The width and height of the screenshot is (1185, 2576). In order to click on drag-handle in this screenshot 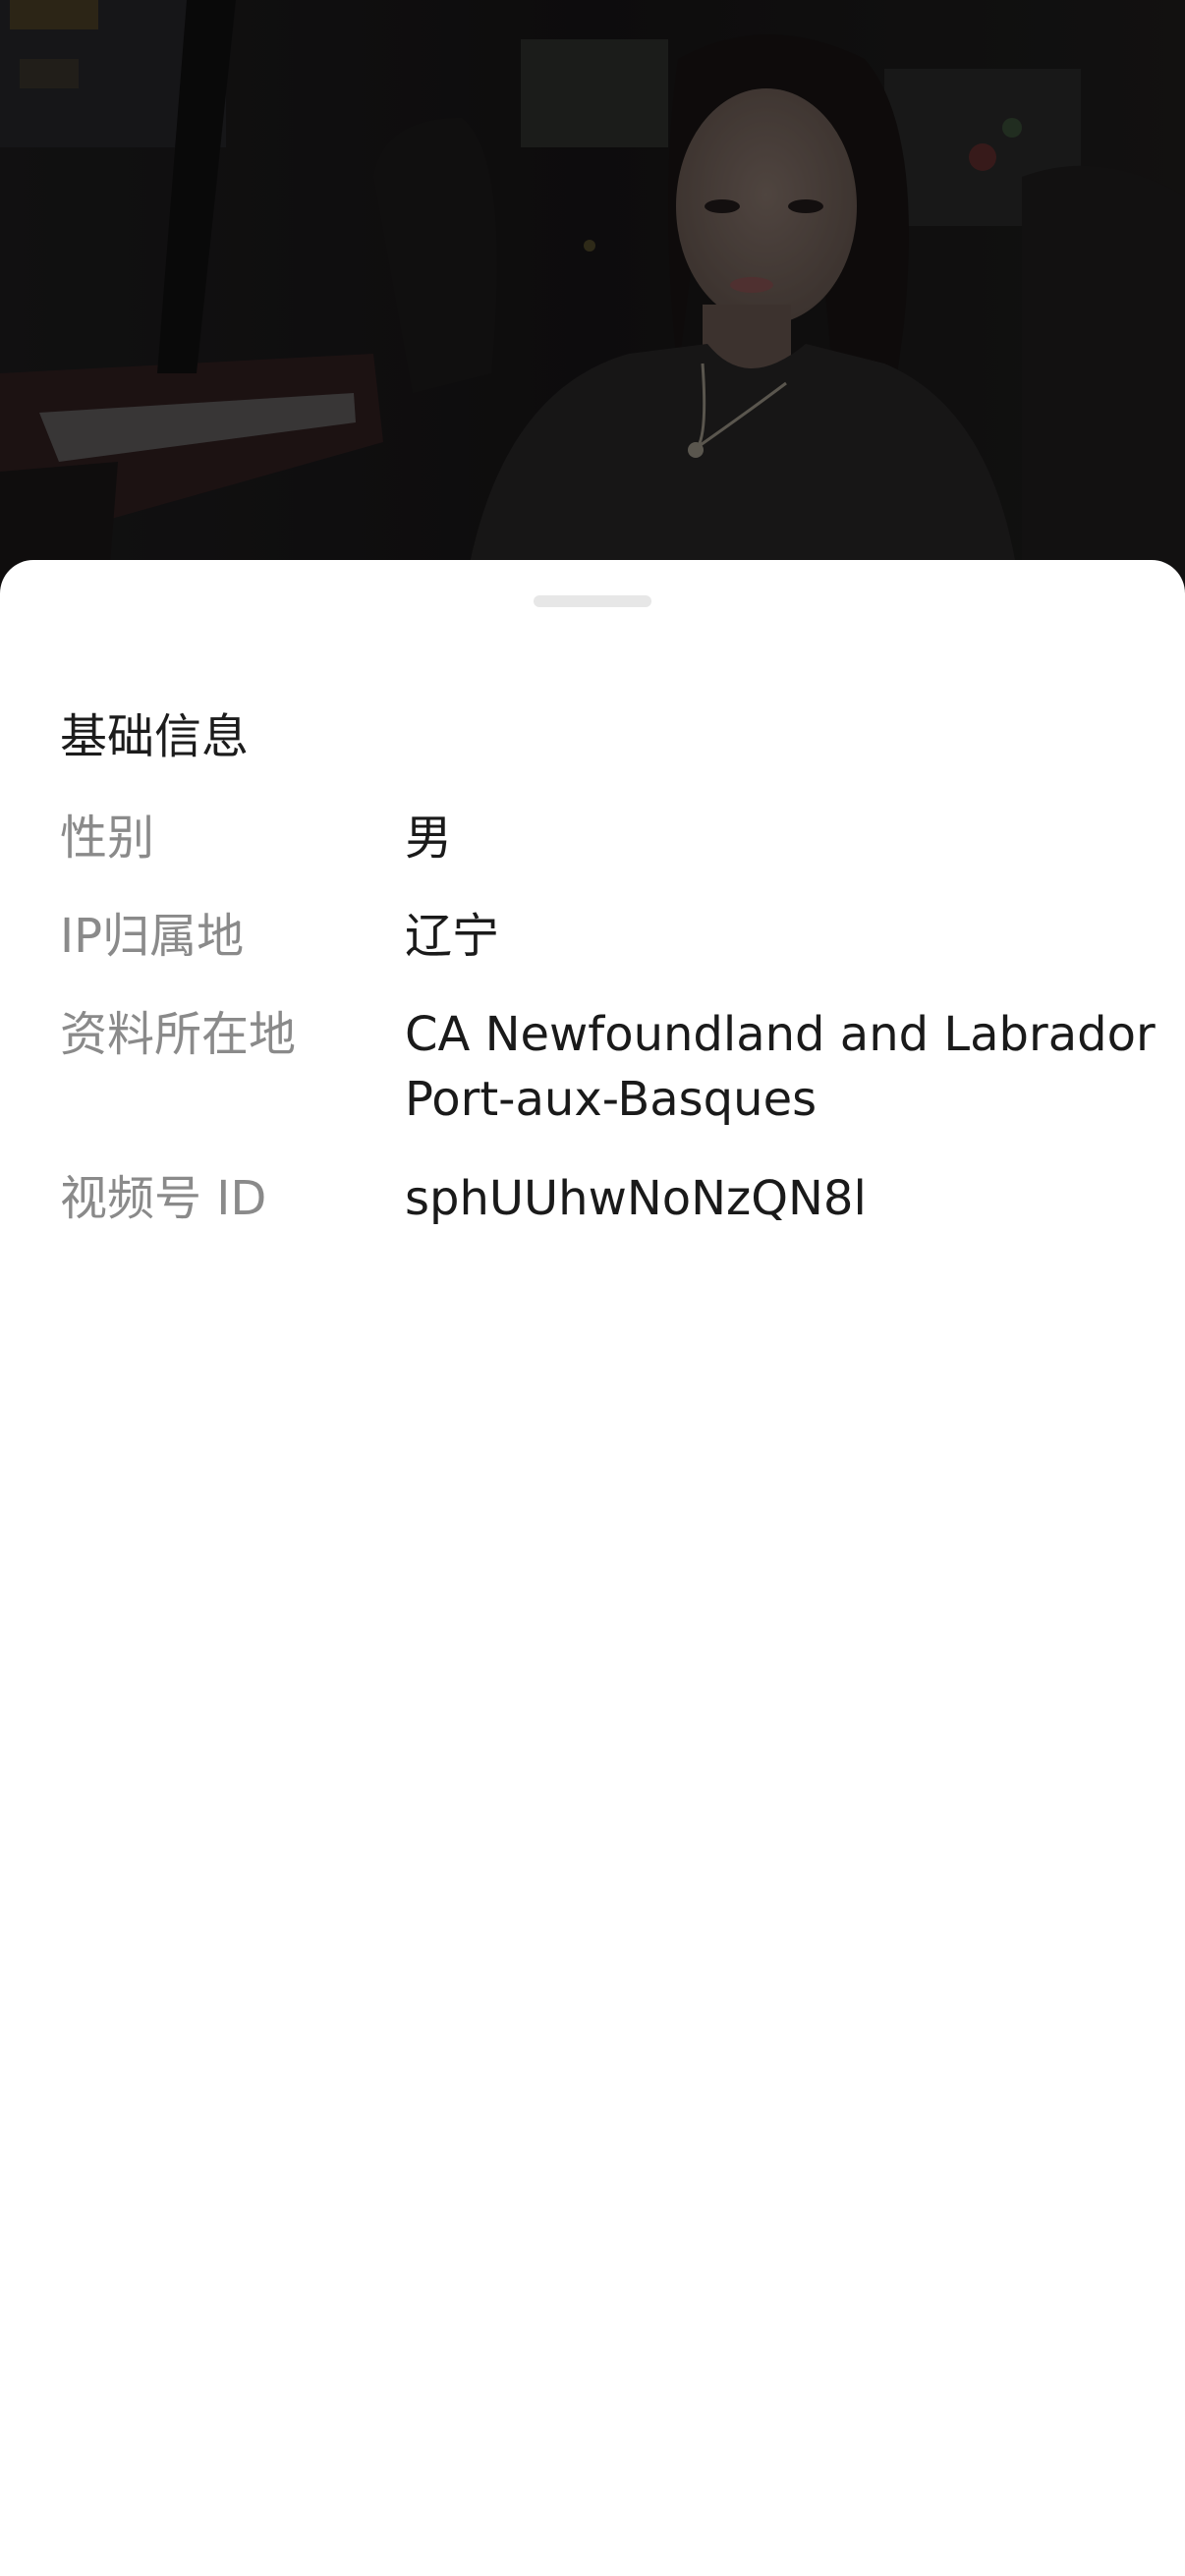, I will do `click(592, 601)`.